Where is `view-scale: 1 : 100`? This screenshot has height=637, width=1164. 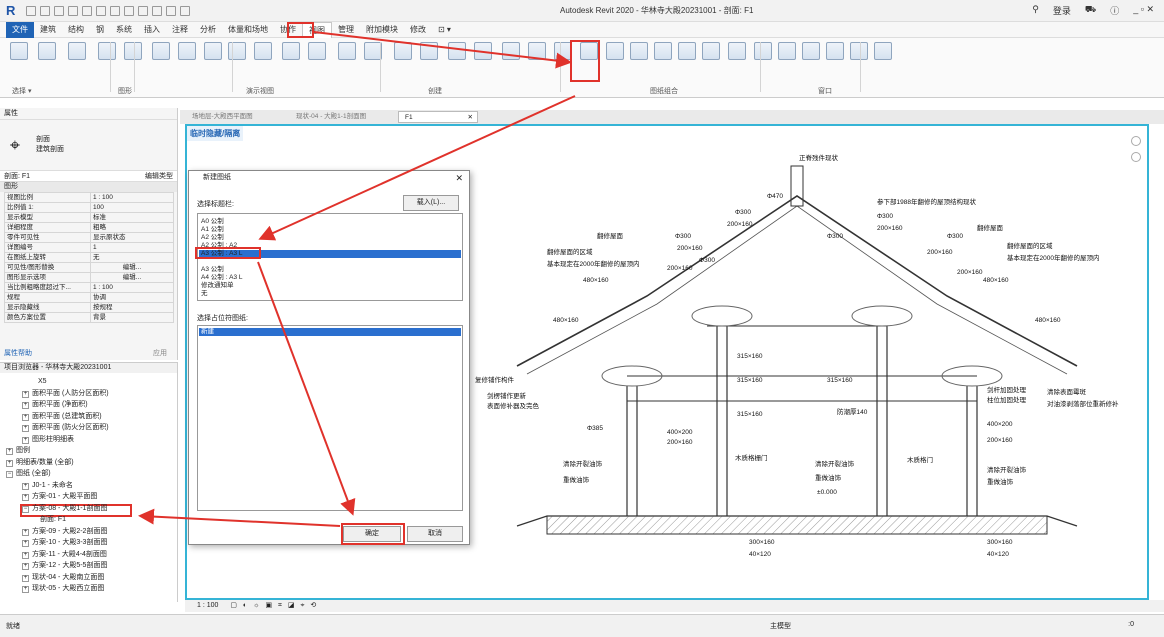 view-scale: 1 : 100 is located at coordinates (207, 605).